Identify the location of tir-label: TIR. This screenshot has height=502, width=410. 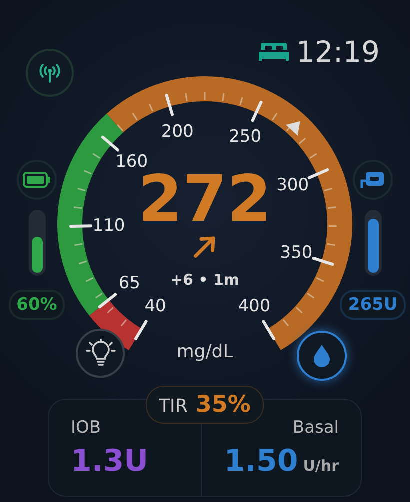
(173, 406).